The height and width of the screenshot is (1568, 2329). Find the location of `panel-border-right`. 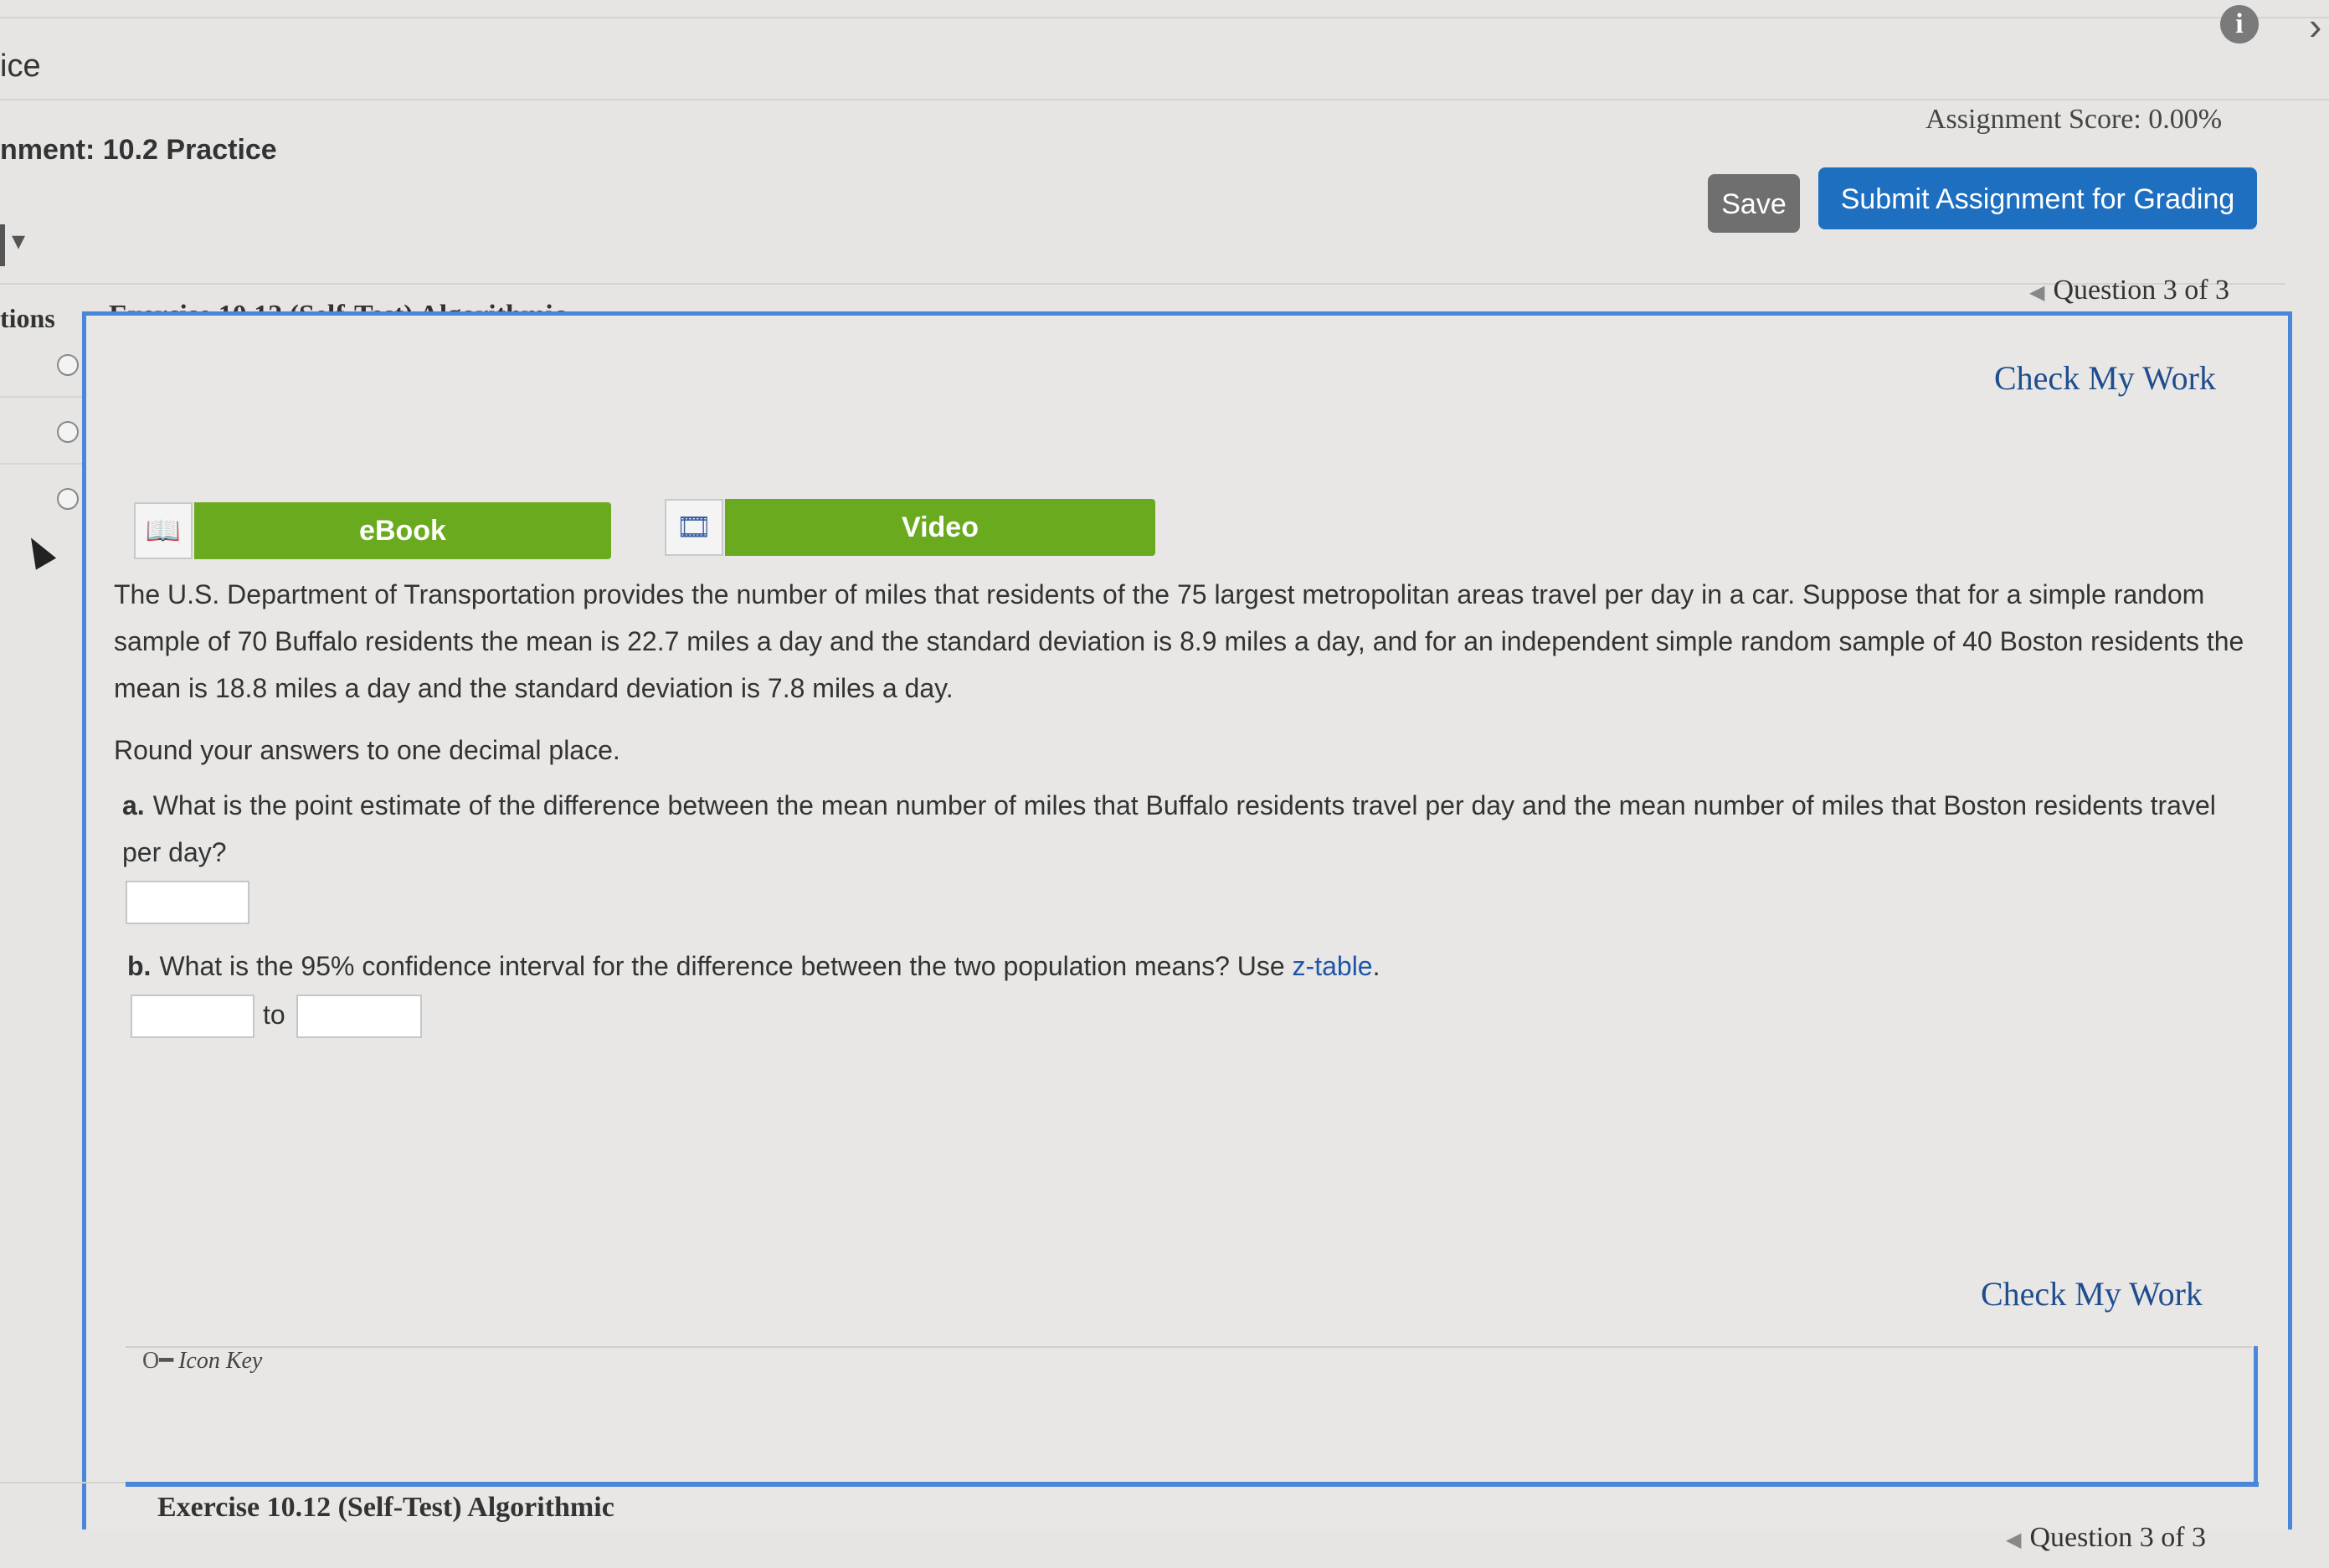

panel-border-right is located at coordinates (2256, 1416).